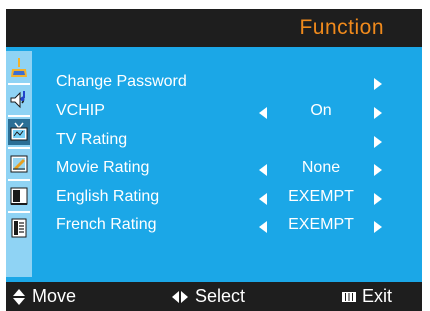  Describe the element at coordinates (214, 141) in the screenshot. I see `menu-row-tv-rating: TV Rating` at that location.